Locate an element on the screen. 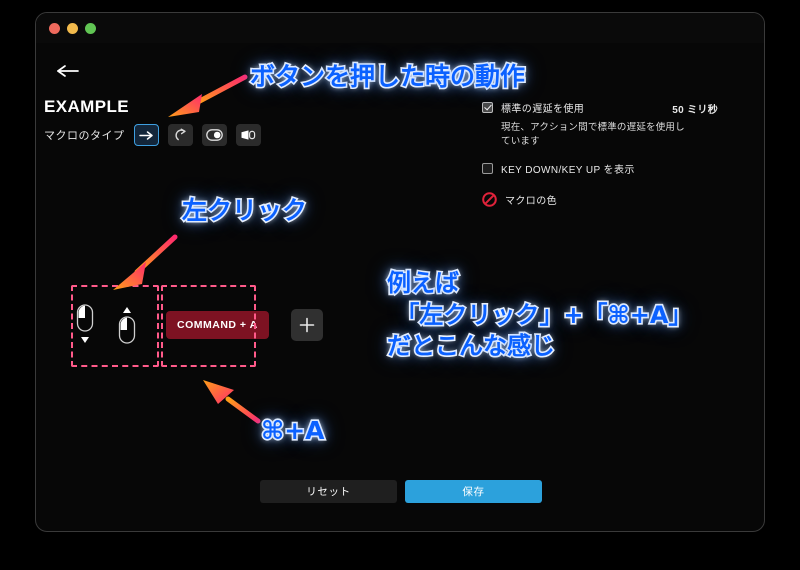 The width and height of the screenshot is (800, 570). close-window-button is located at coordinates (54, 28).